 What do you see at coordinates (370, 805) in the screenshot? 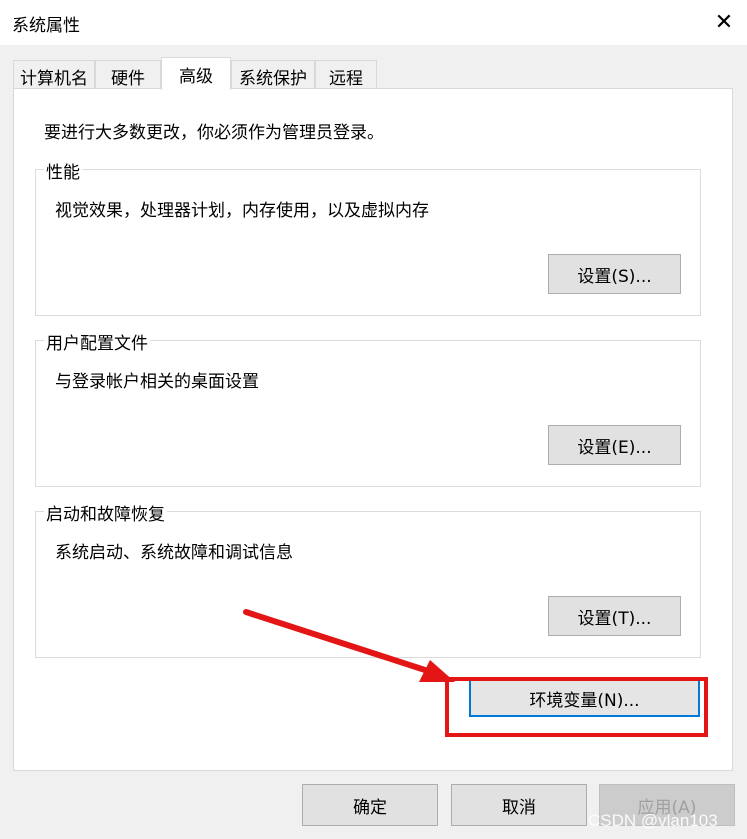
I see `ok-button: 确定` at bounding box center [370, 805].